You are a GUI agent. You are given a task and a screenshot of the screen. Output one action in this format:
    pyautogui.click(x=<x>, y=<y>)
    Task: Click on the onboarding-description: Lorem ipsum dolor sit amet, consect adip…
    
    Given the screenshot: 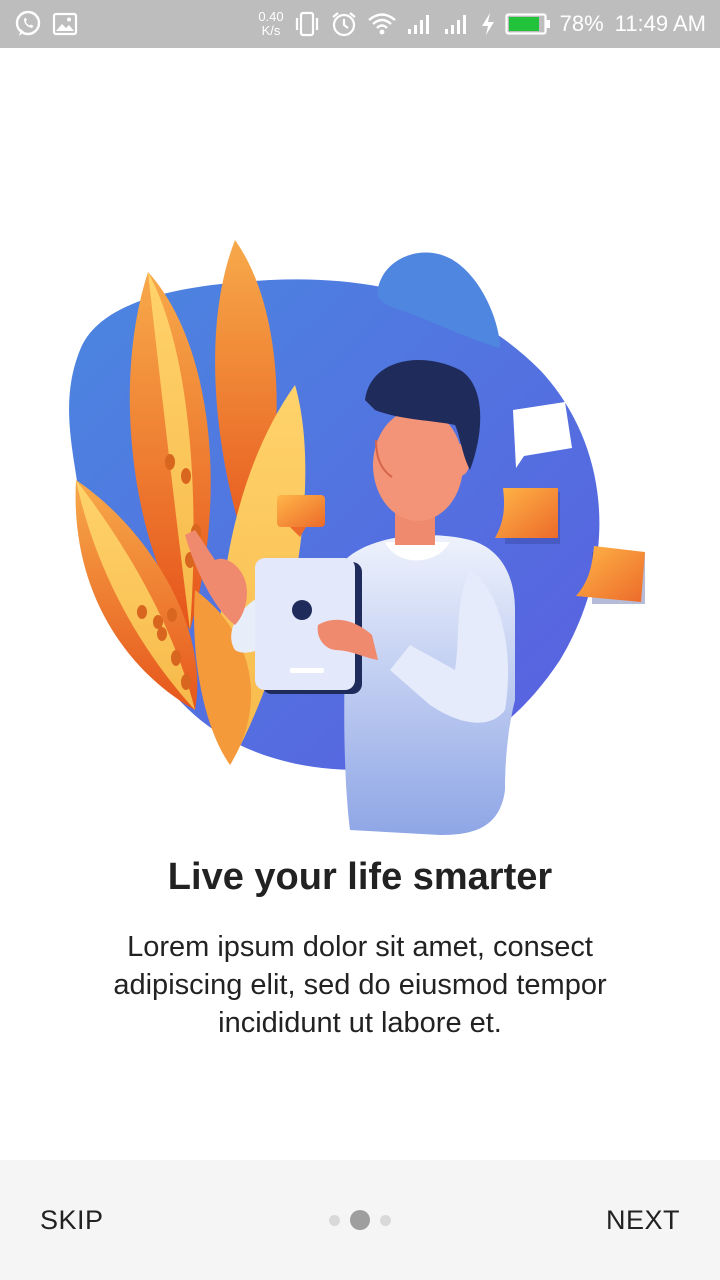 What is the action you would take?
    pyautogui.click(x=360, y=985)
    